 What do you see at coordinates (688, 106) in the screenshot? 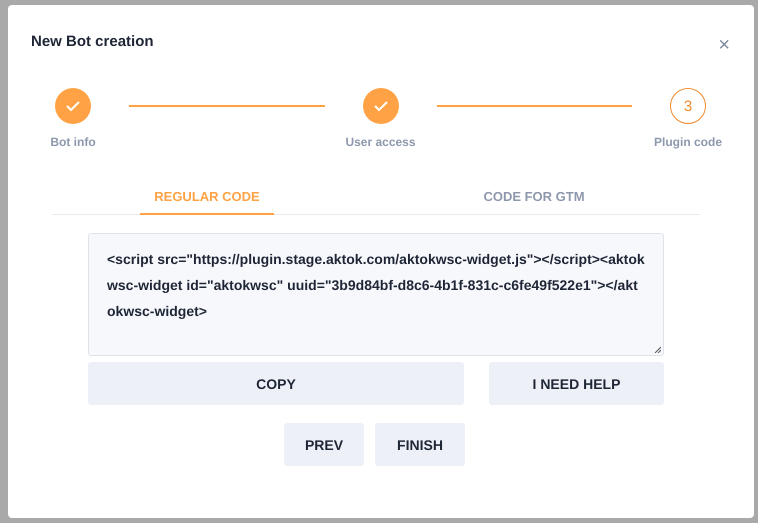
I see `step-number: 3` at bounding box center [688, 106].